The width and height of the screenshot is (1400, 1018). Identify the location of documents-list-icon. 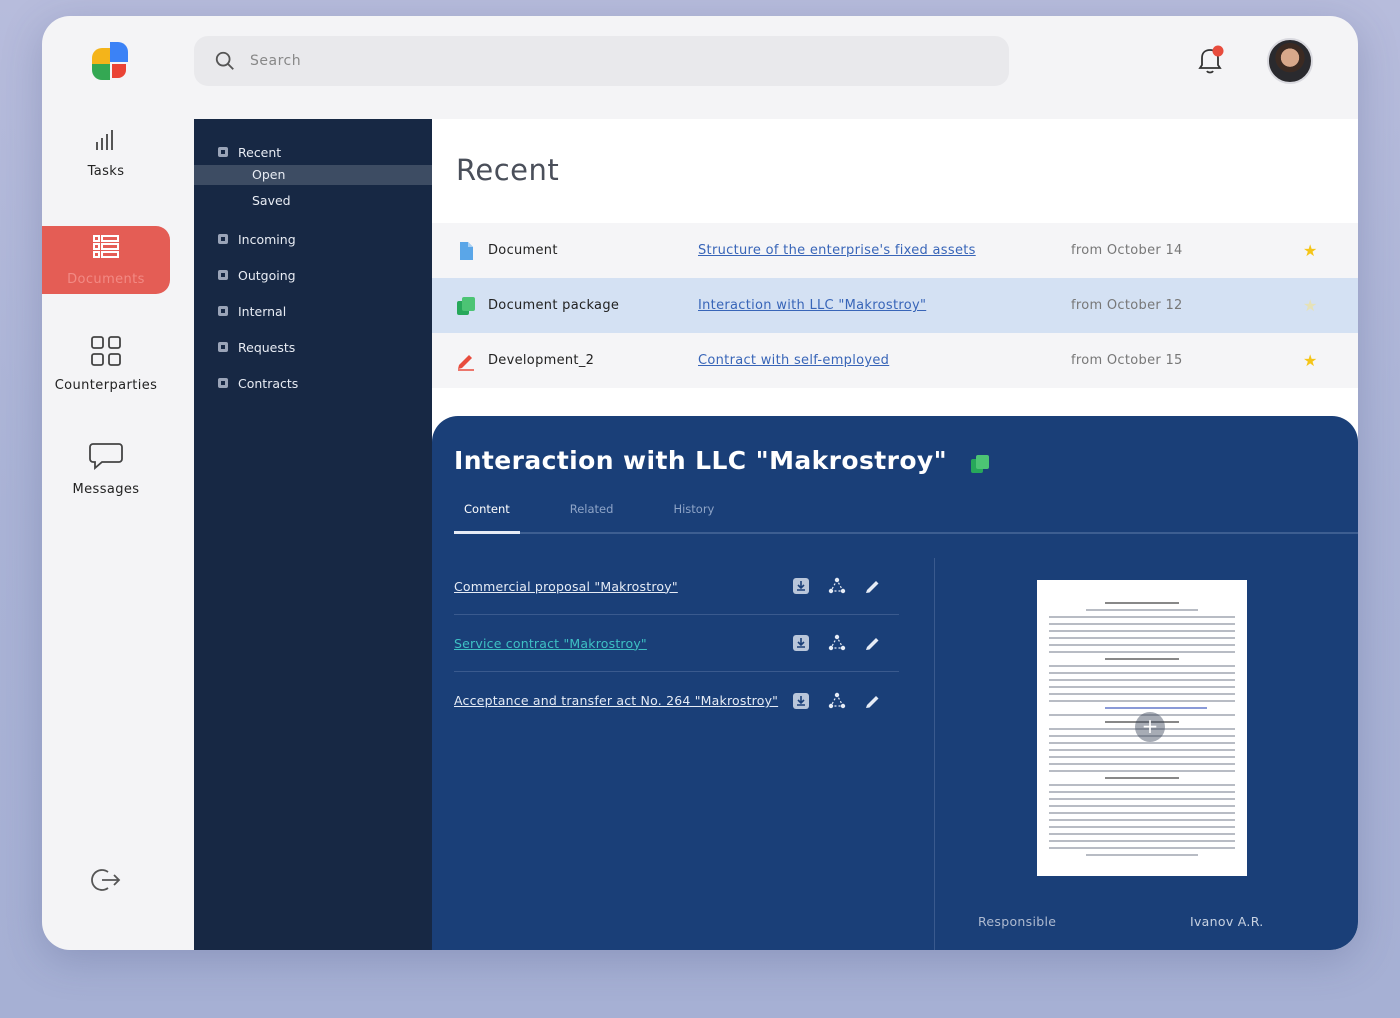
(106, 246).